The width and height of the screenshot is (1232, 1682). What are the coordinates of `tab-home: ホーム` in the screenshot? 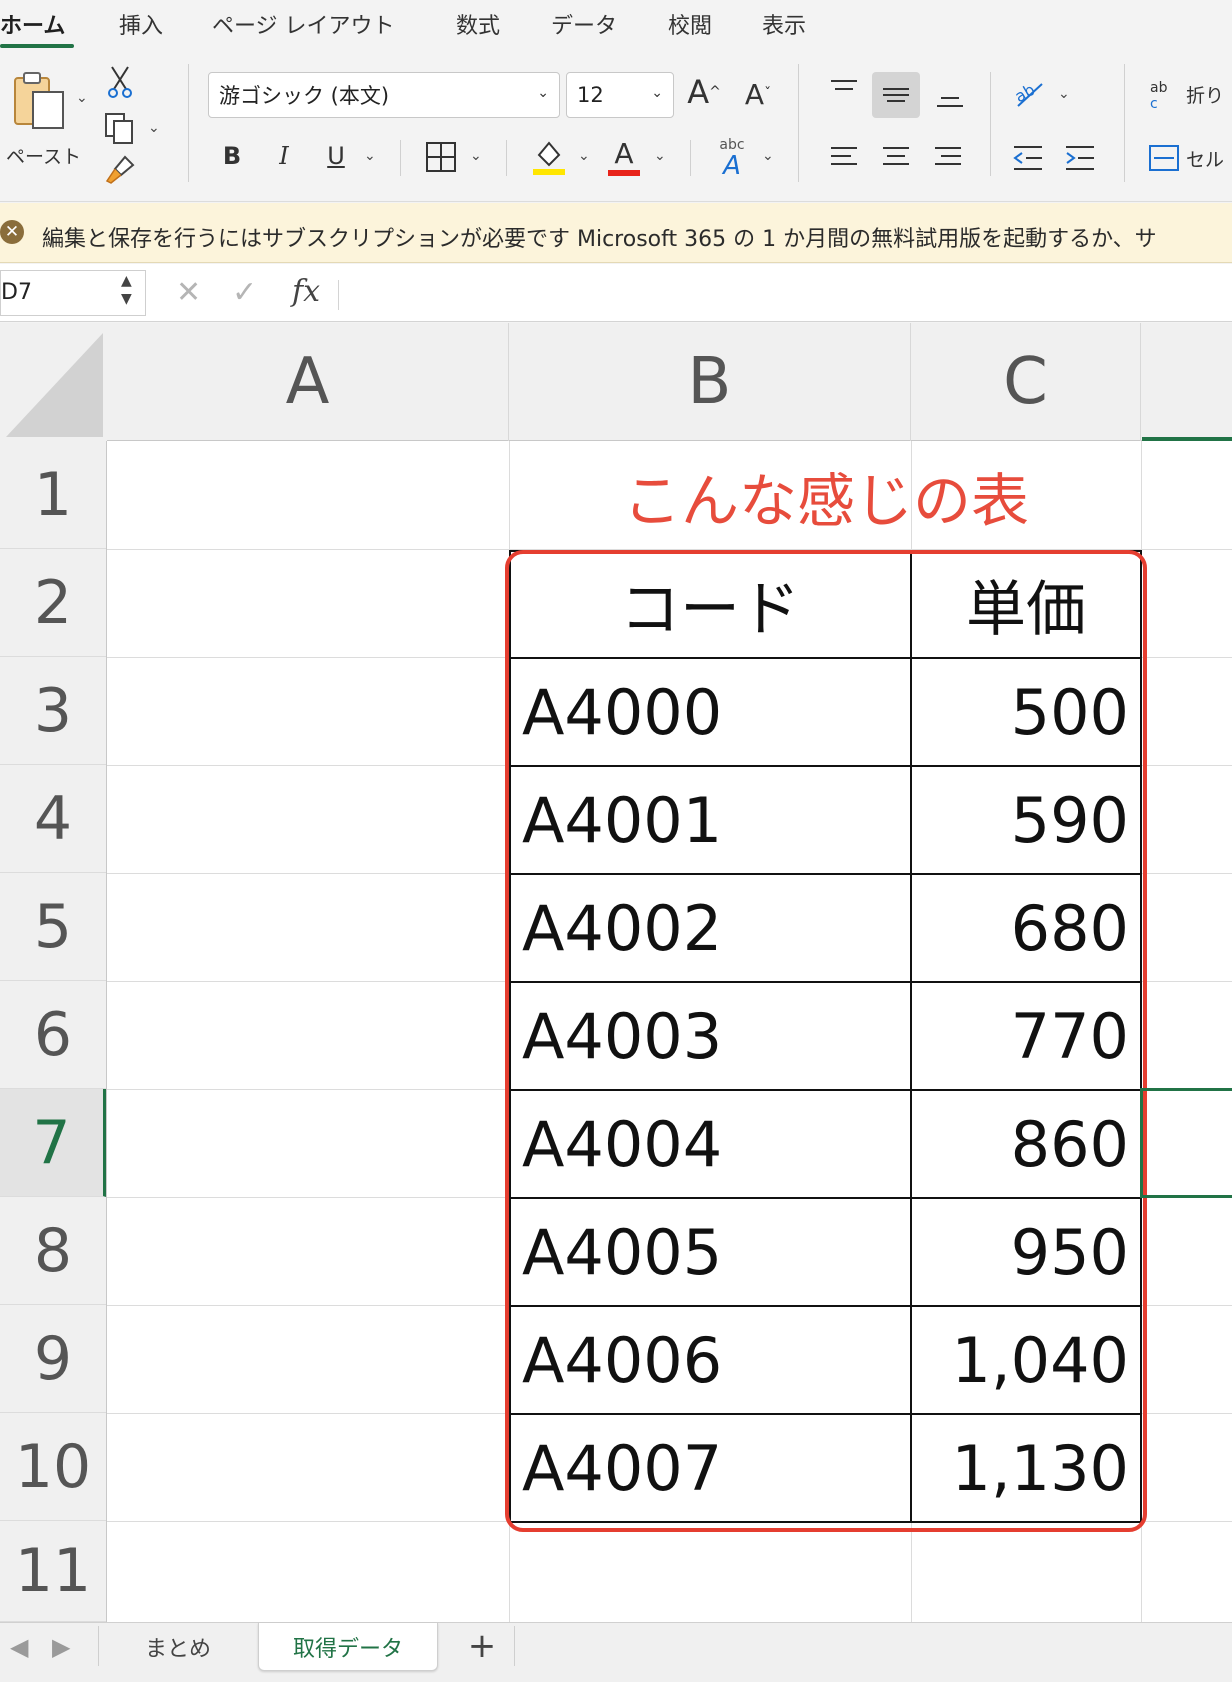 It's located at (32, 24).